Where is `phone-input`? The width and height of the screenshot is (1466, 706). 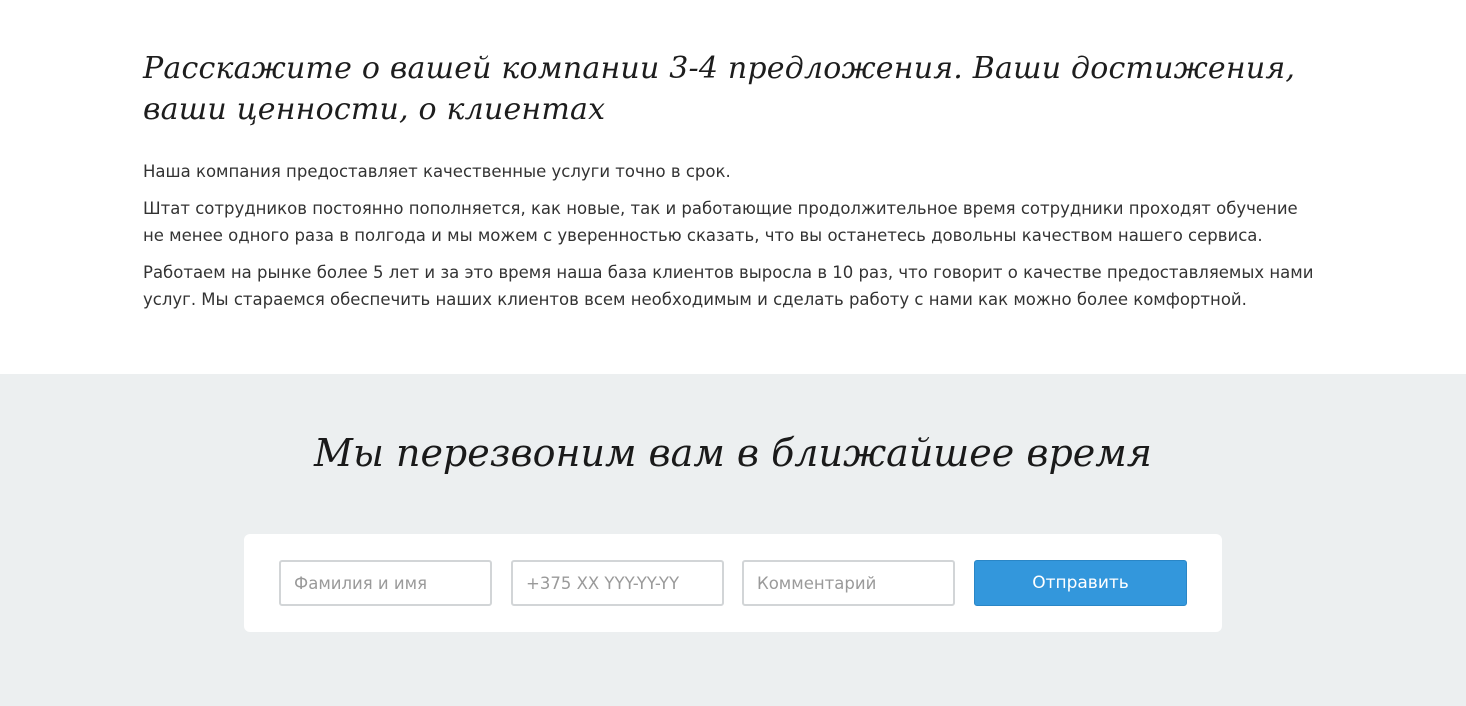 phone-input is located at coordinates (617, 583).